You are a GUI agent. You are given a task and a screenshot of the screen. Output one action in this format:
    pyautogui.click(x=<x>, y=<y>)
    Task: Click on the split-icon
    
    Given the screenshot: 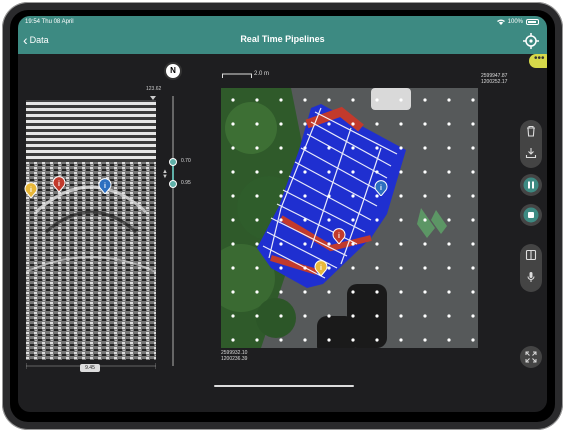 What is the action you would take?
    pyautogui.click(x=531, y=255)
    